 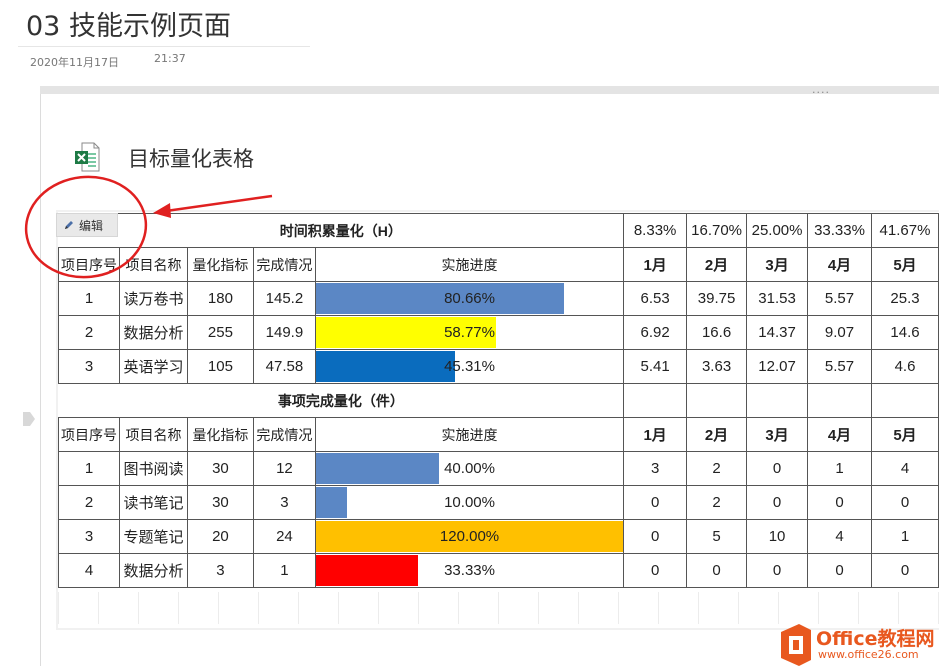 What do you see at coordinates (284, 468) in the screenshot?
I see `completed-cell: 12` at bounding box center [284, 468].